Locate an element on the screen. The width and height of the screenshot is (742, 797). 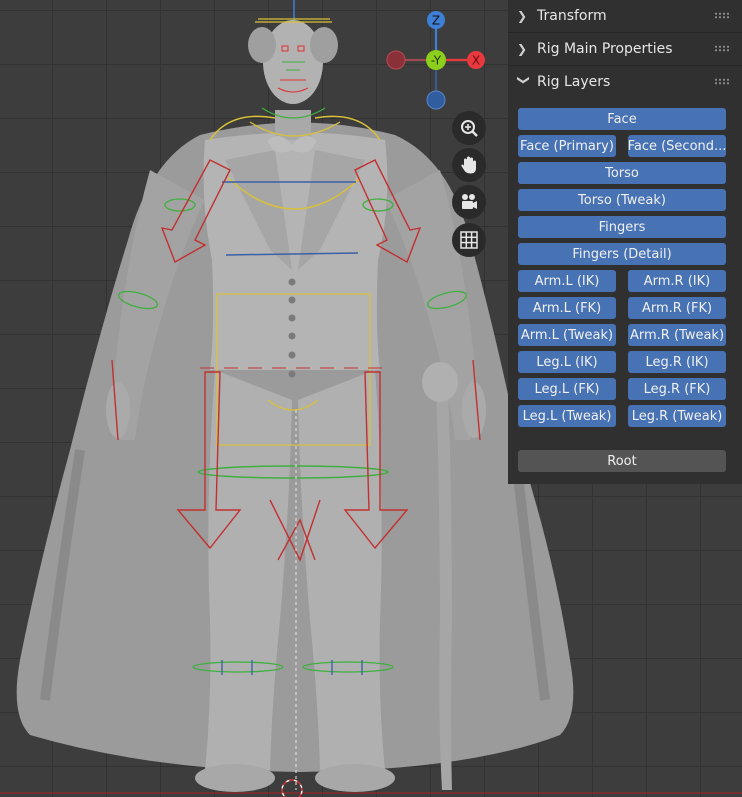
transform-panel-header: ❯ Transform is located at coordinates (625, 16).